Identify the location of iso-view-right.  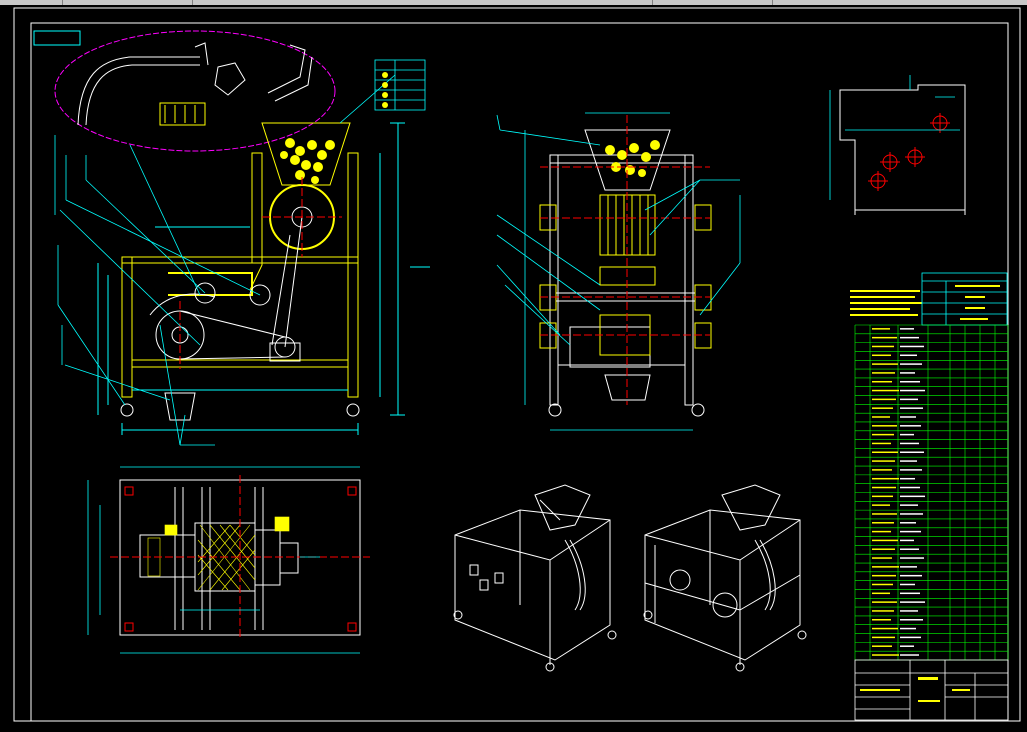
(725, 578).